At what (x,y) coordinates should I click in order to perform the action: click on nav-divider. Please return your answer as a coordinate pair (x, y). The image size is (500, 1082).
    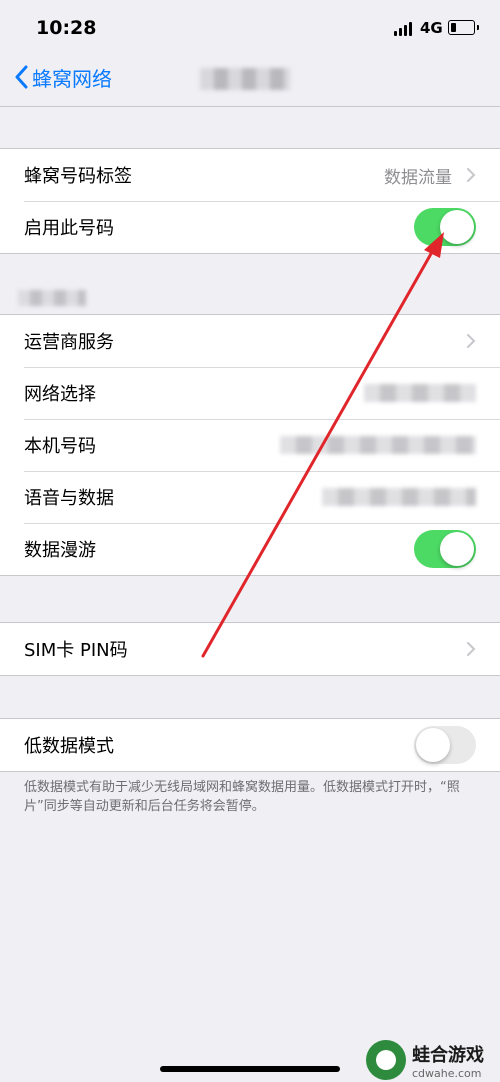
    Looking at the image, I should click on (250, 106).